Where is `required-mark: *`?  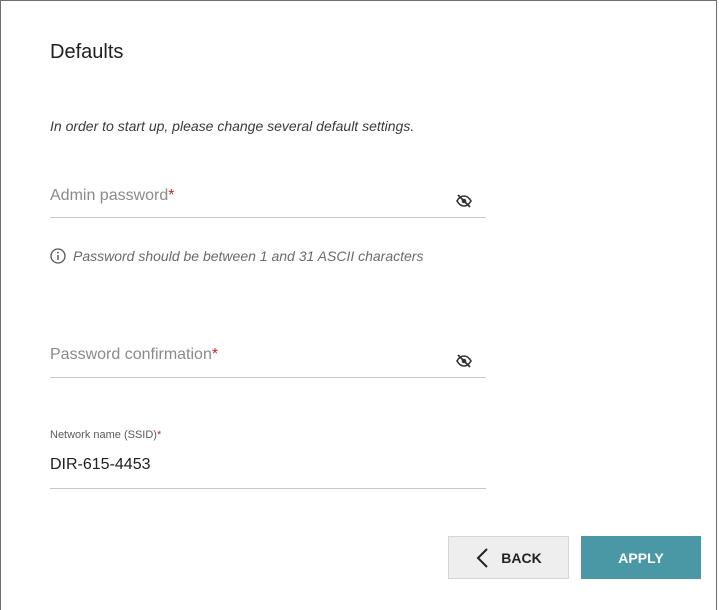
required-mark: * is located at coordinates (159, 435).